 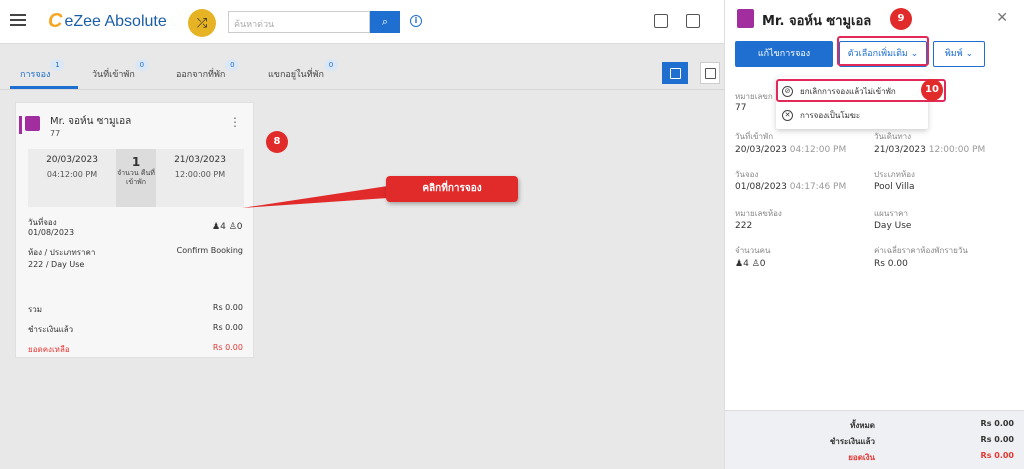 I want to click on footer-total-value: Rs 0.00, so click(x=997, y=423).